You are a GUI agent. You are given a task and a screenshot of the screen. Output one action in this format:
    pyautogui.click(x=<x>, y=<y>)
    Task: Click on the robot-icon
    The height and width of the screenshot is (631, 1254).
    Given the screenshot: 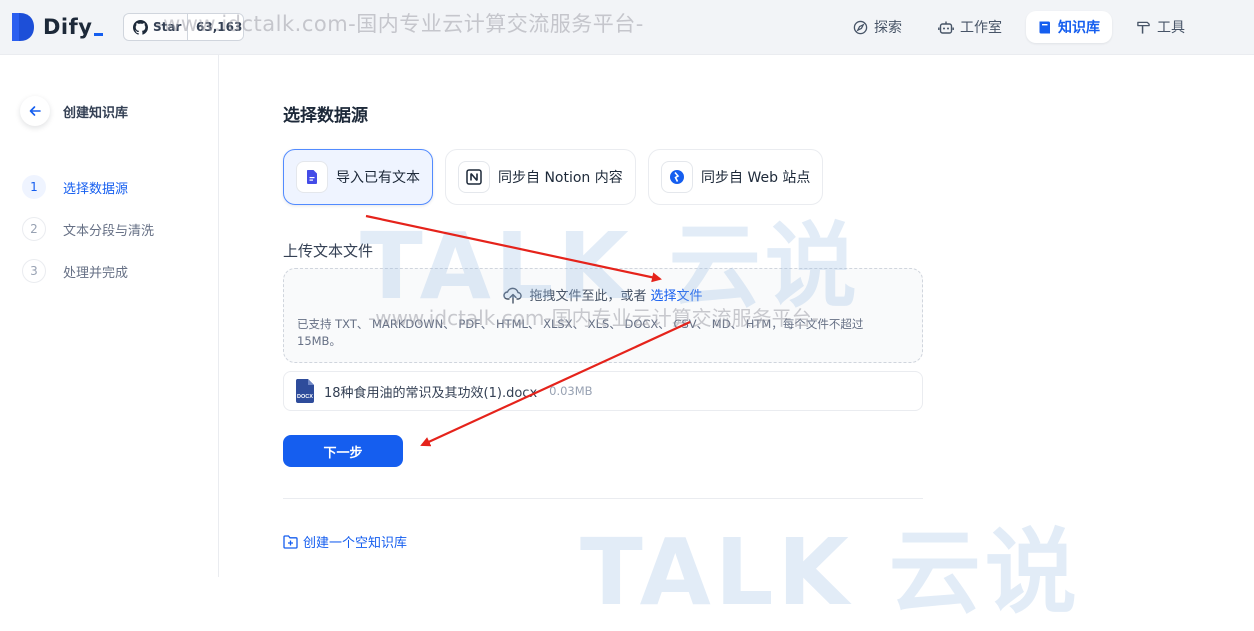 What is the action you would take?
    pyautogui.click(x=946, y=27)
    